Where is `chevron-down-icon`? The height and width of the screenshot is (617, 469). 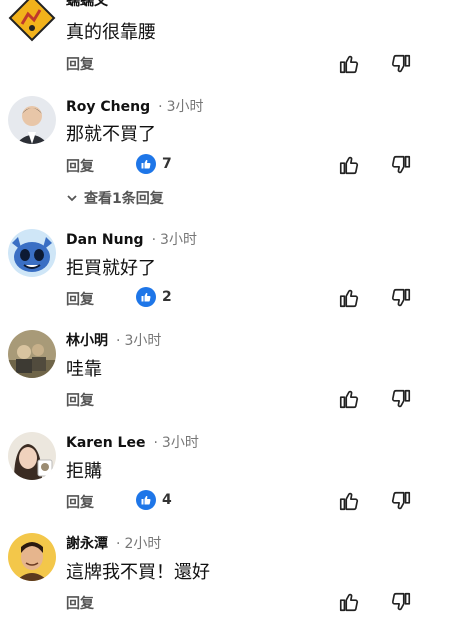
chevron-down-icon is located at coordinates (72, 198).